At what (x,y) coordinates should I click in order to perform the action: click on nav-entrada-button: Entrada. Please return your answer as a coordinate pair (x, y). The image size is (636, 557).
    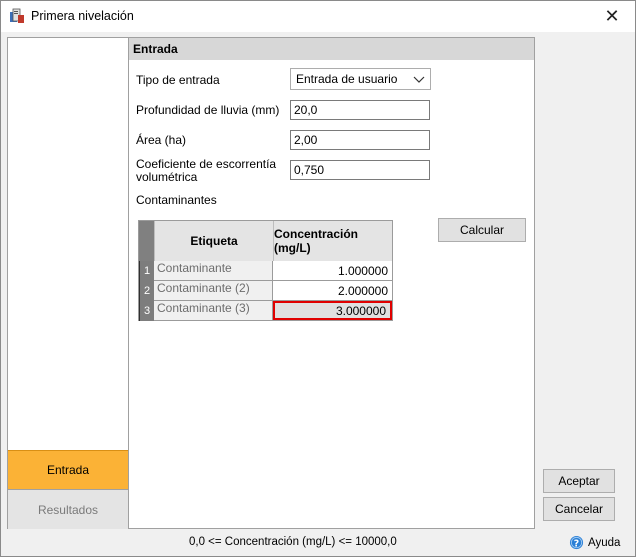
    Looking at the image, I should click on (68, 469).